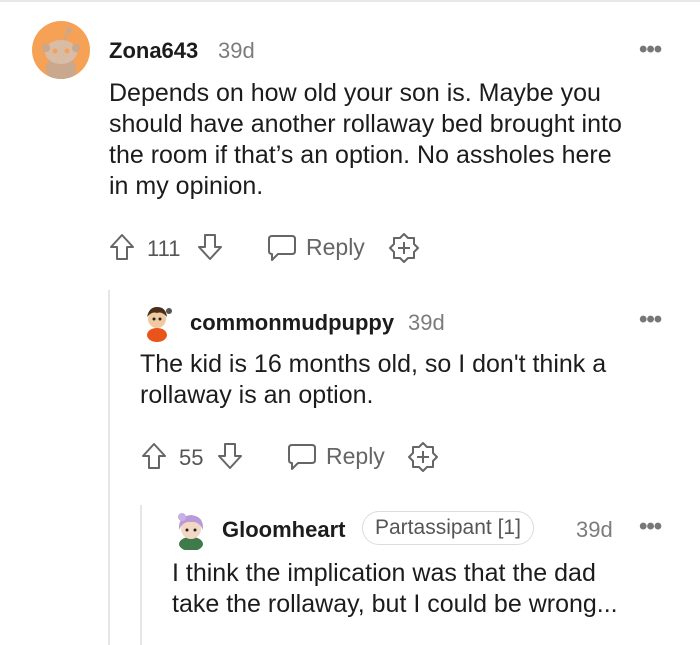  What do you see at coordinates (594, 530) in the screenshot?
I see `comment-timestamp: 39d` at bounding box center [594, 530].